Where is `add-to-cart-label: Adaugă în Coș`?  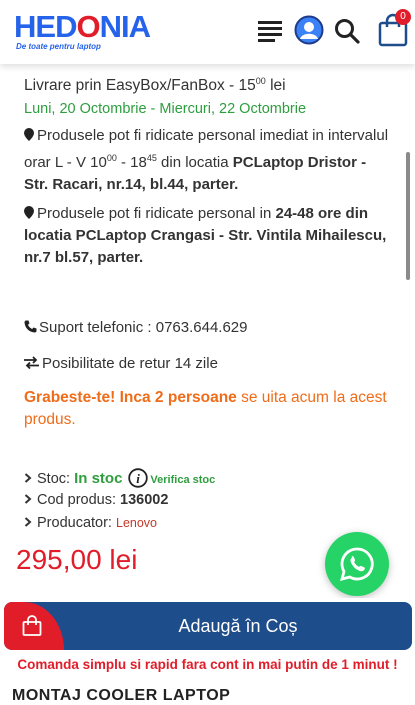
add-to-cart-label: Adaugă în Coș is located at coordinates (238, 626).